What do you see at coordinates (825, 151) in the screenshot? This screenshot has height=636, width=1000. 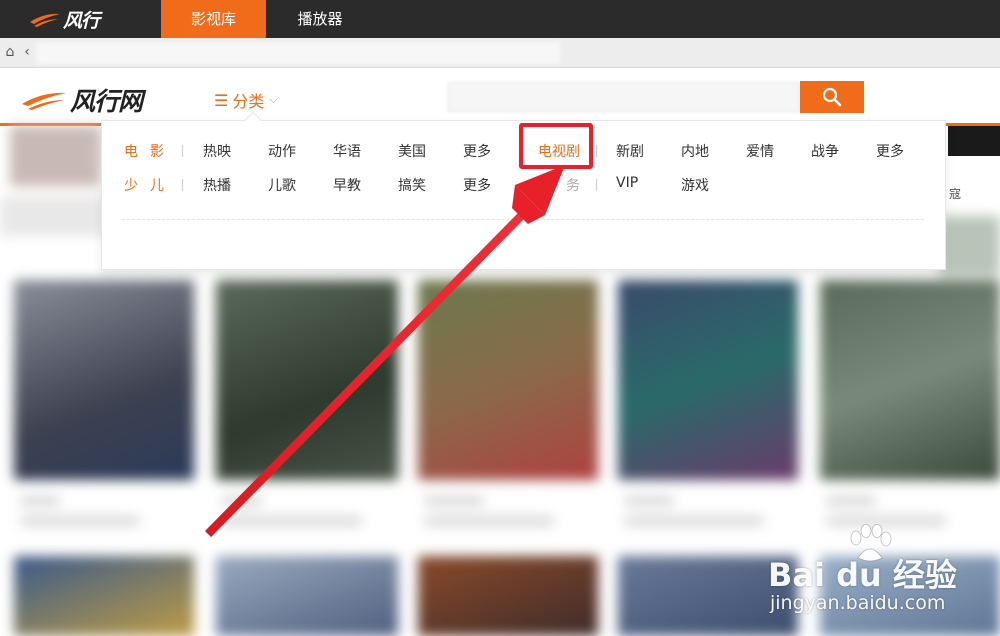 I see `category-item: 战争` at bounding box center [825, 151].